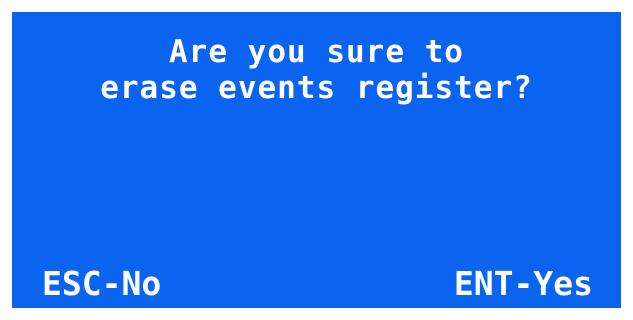  I want to click on prompt-line-2: erase events register?, so click(316, 88).